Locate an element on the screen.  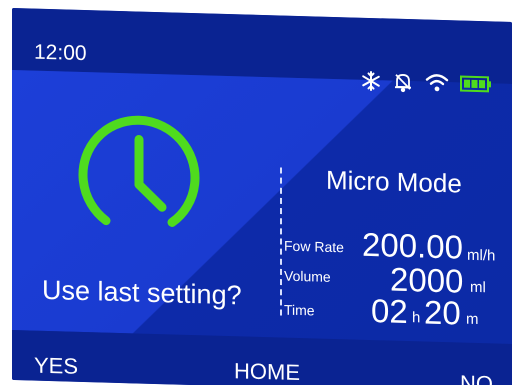
volume-unit: ml is located at coordinates (478, 287).